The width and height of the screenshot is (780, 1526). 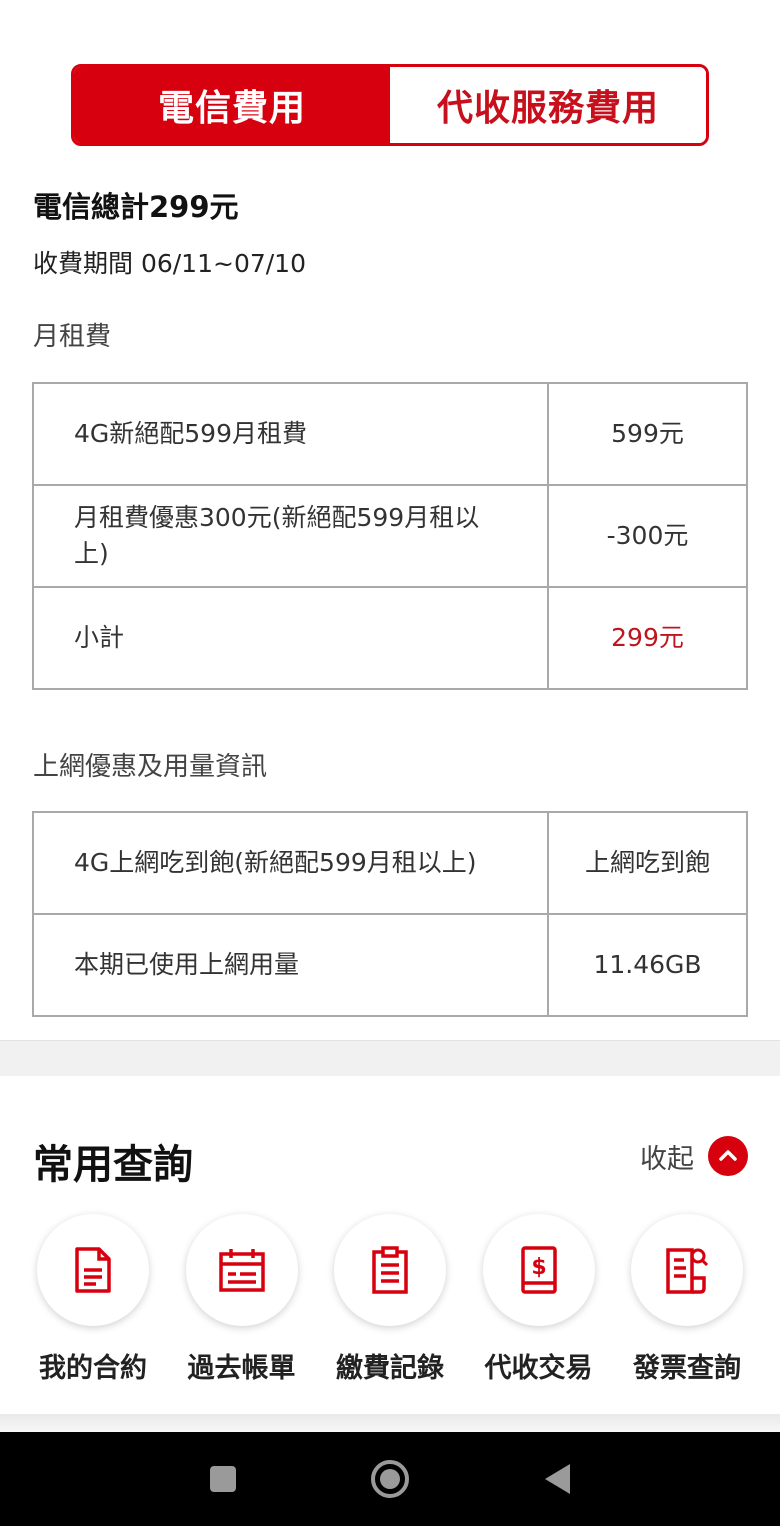 I want to click on quick-item-label: 代收交易, so click(x=538, y=1368).